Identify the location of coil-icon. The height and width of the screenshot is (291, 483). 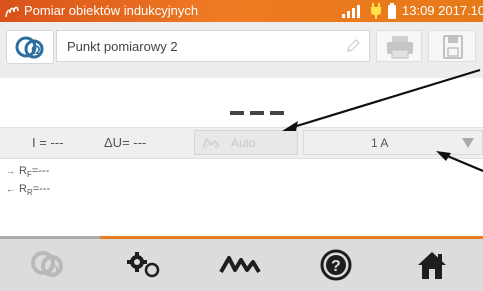
(12, 12).